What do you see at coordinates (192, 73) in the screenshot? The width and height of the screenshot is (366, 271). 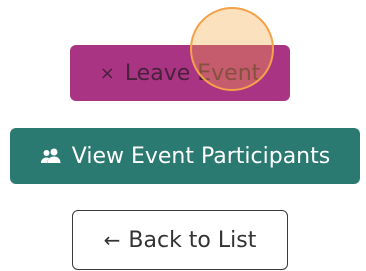 I see `leave-event-label: Leave Event` at bounding box center [192, 73].